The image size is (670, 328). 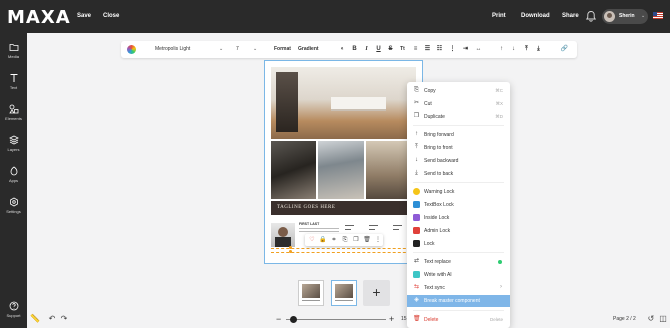 I want to click on menu-item-write-with-ai: Write with AI, so click(x=458, y=275).